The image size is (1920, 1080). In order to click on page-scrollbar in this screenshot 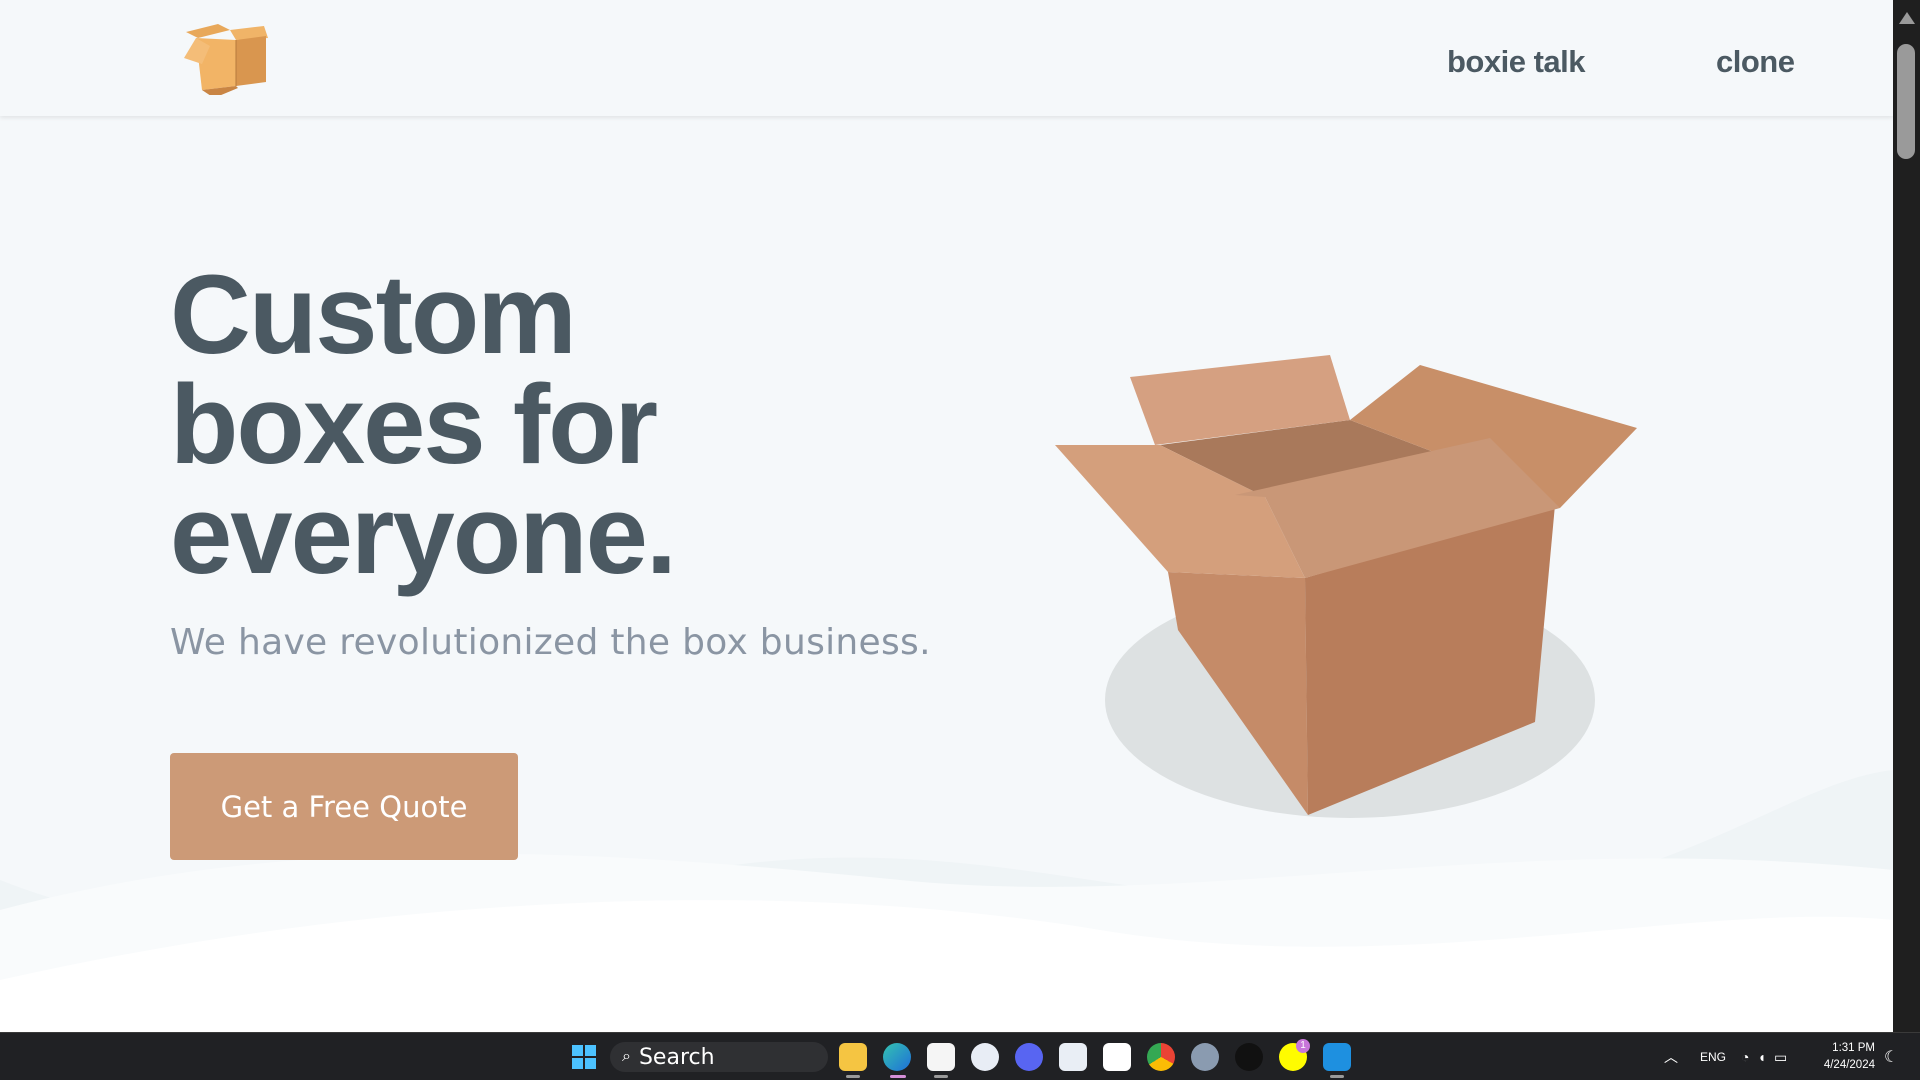, I will do `click(1906, 516)`.